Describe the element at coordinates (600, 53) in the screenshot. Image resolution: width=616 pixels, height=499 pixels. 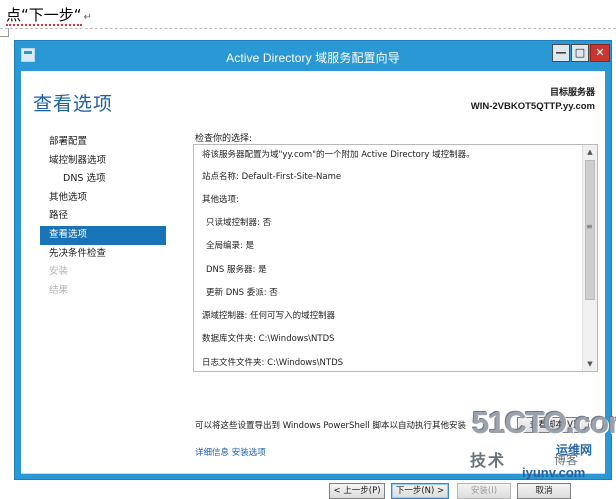
I see `close-button: ✕` at that location.